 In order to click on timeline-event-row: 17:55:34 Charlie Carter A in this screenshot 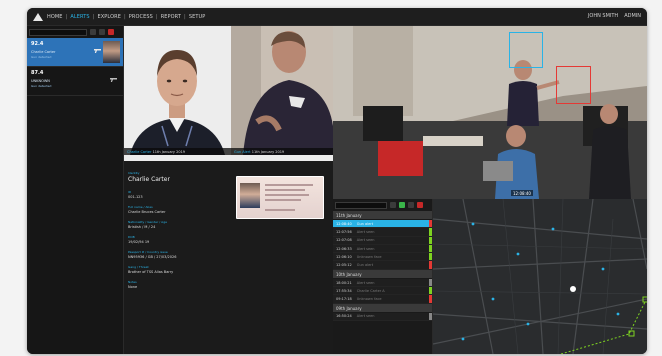, I will do `click(382, 291)`.